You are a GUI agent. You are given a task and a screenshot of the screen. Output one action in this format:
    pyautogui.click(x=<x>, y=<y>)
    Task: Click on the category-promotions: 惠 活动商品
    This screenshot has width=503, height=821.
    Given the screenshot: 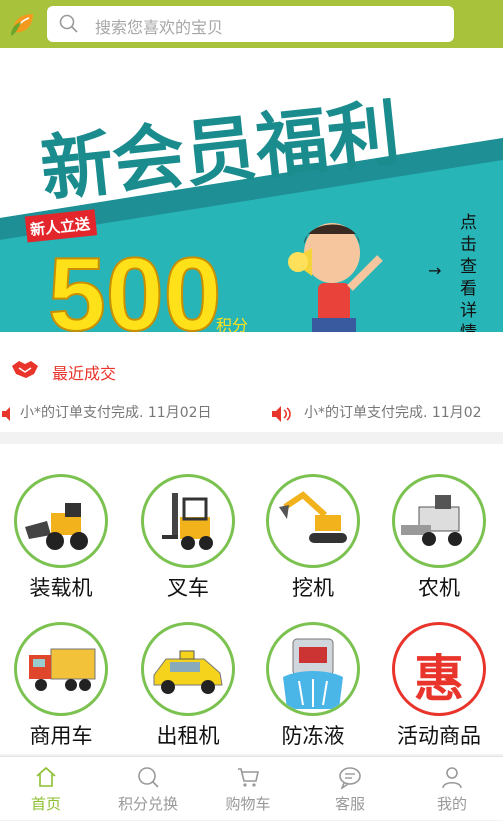 What is the action you would take?
    pyautogui.click(x=439, y=670)
    